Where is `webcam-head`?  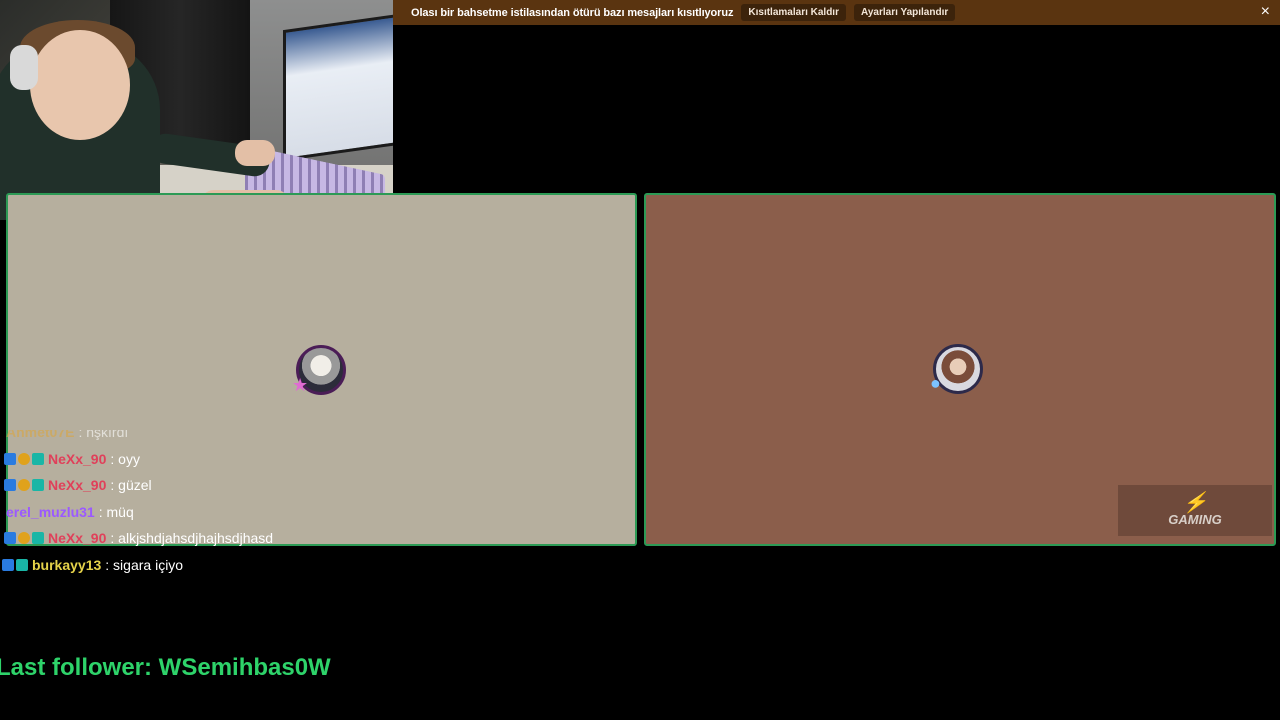
webcam-head is located at coordinates (80, 85).